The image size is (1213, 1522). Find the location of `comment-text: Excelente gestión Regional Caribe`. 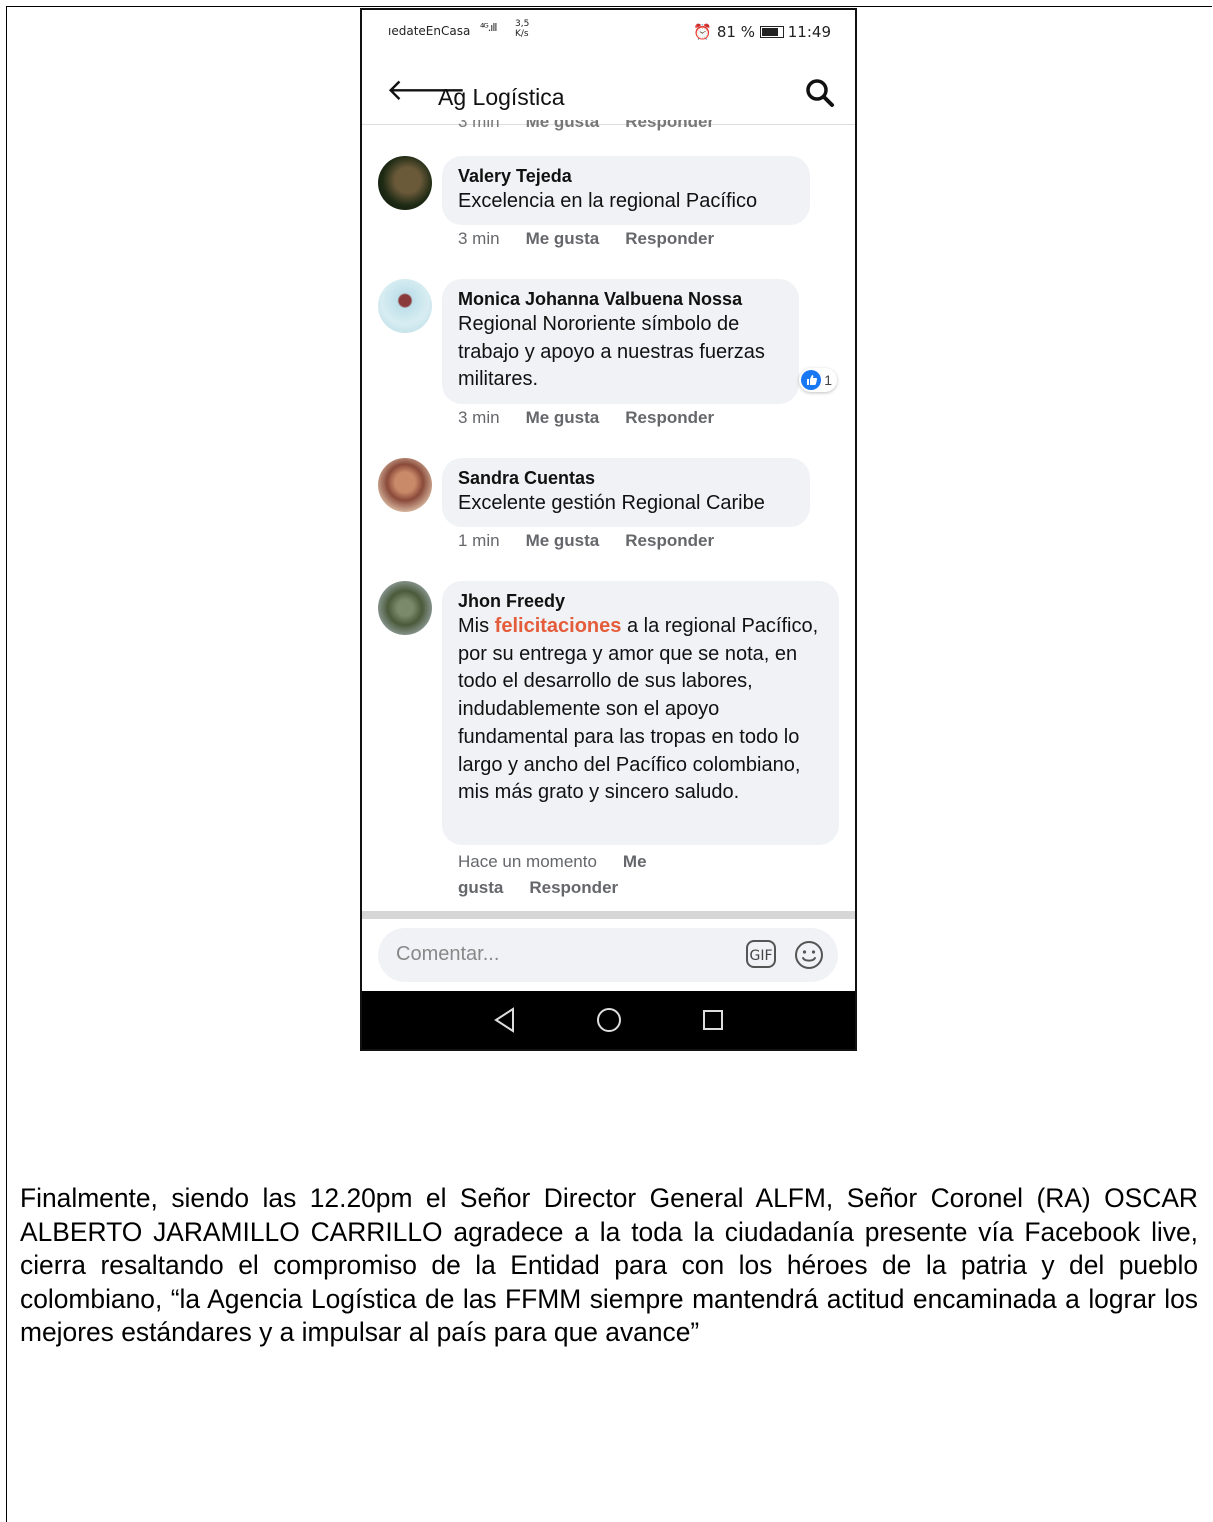

comment-text: Excelente gestión Regional Caribe is located at coordinates (611, 503).